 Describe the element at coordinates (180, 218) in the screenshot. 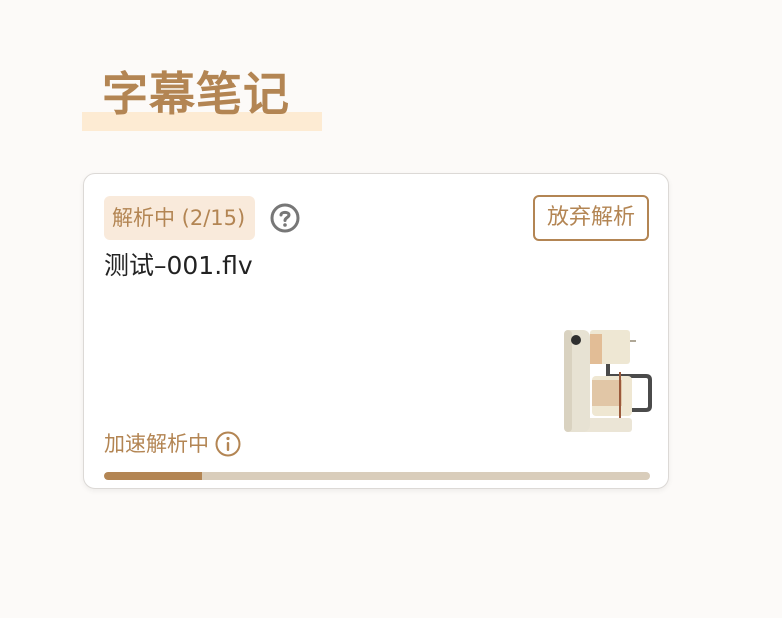

I see `status-badge: 解析中 (2/15)` at that location.